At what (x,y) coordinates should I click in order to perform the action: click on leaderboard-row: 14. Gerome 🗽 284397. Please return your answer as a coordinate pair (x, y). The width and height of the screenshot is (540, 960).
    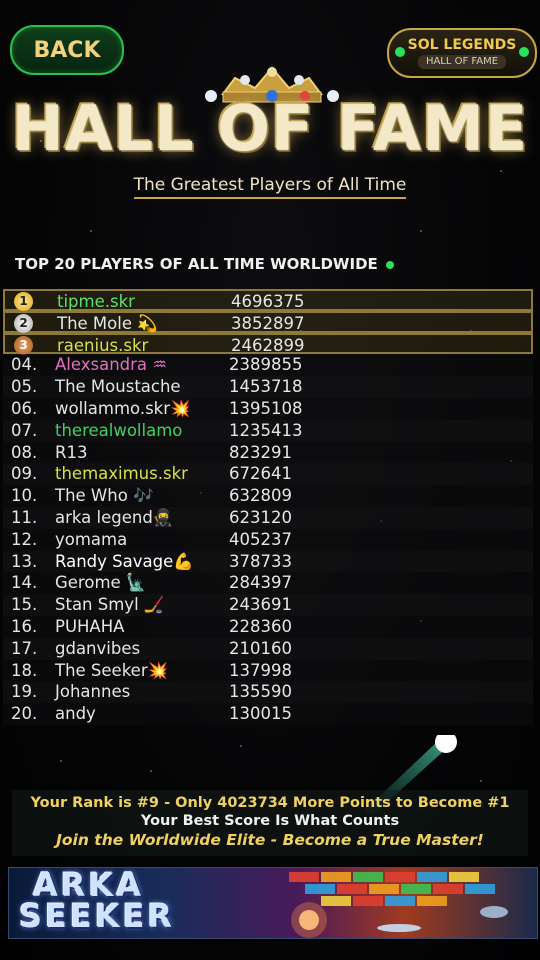
    Looking at the image, I should click on (268, 583).